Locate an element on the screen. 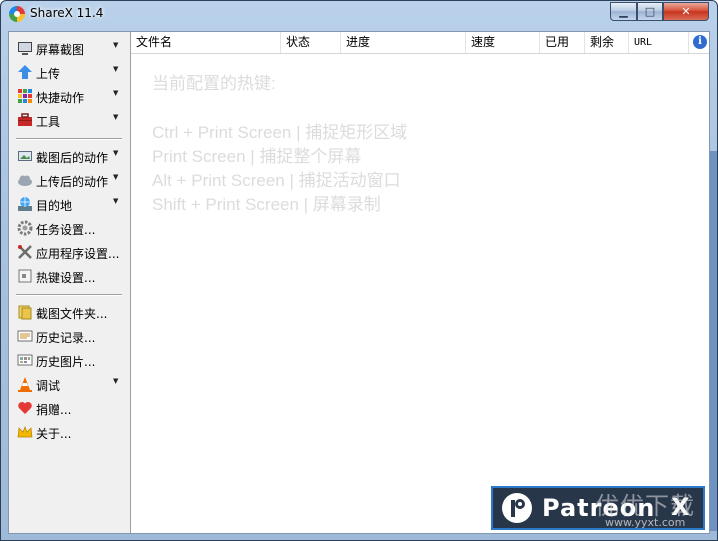  menu-label: 工具 is located at coordinates (48, 122).